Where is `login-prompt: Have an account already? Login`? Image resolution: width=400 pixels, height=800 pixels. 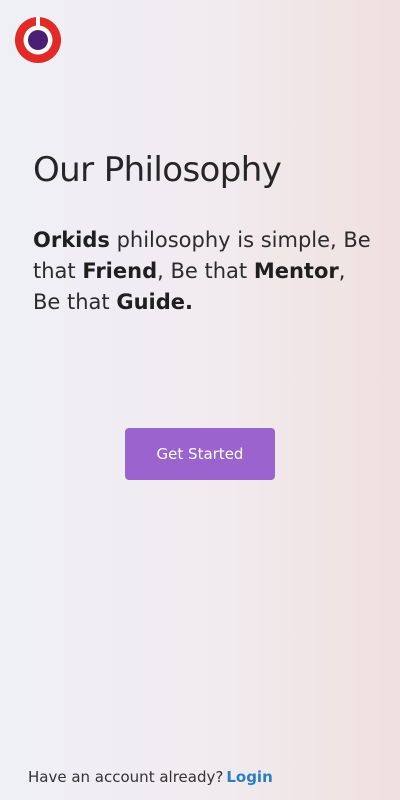 login-prompt: Have an account already? Login is located at coordinates (150, 777).